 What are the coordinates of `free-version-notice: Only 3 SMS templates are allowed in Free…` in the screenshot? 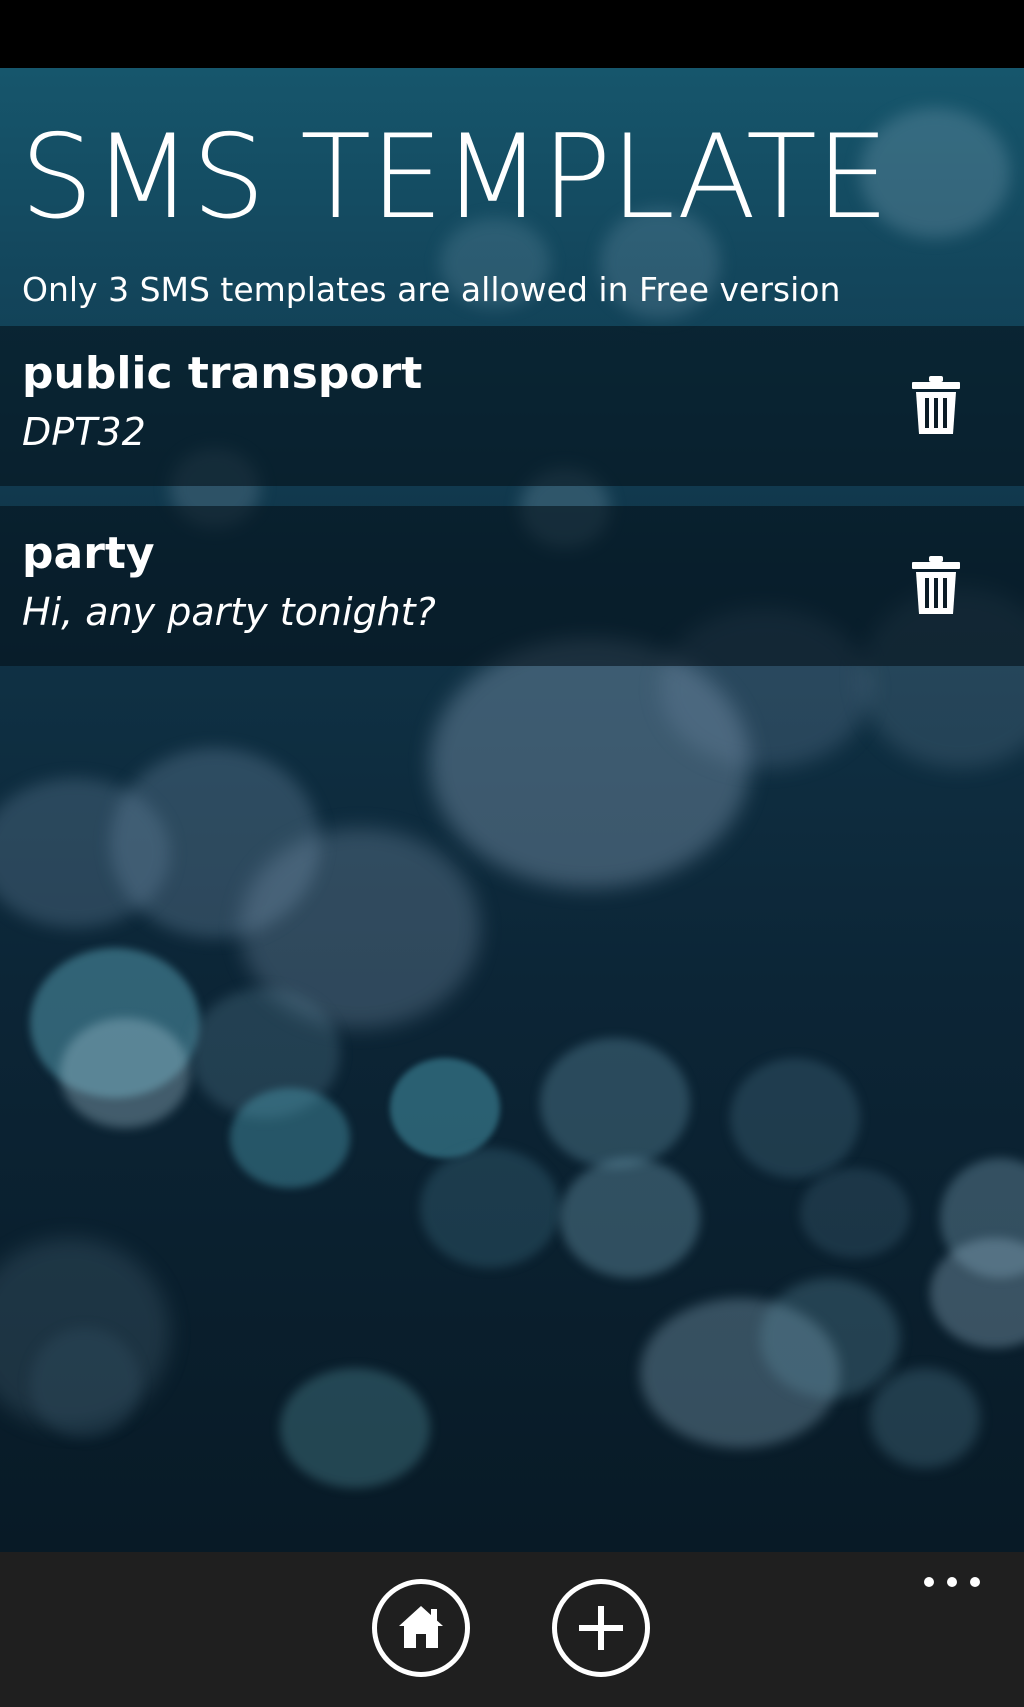 It's located at (431, 289).